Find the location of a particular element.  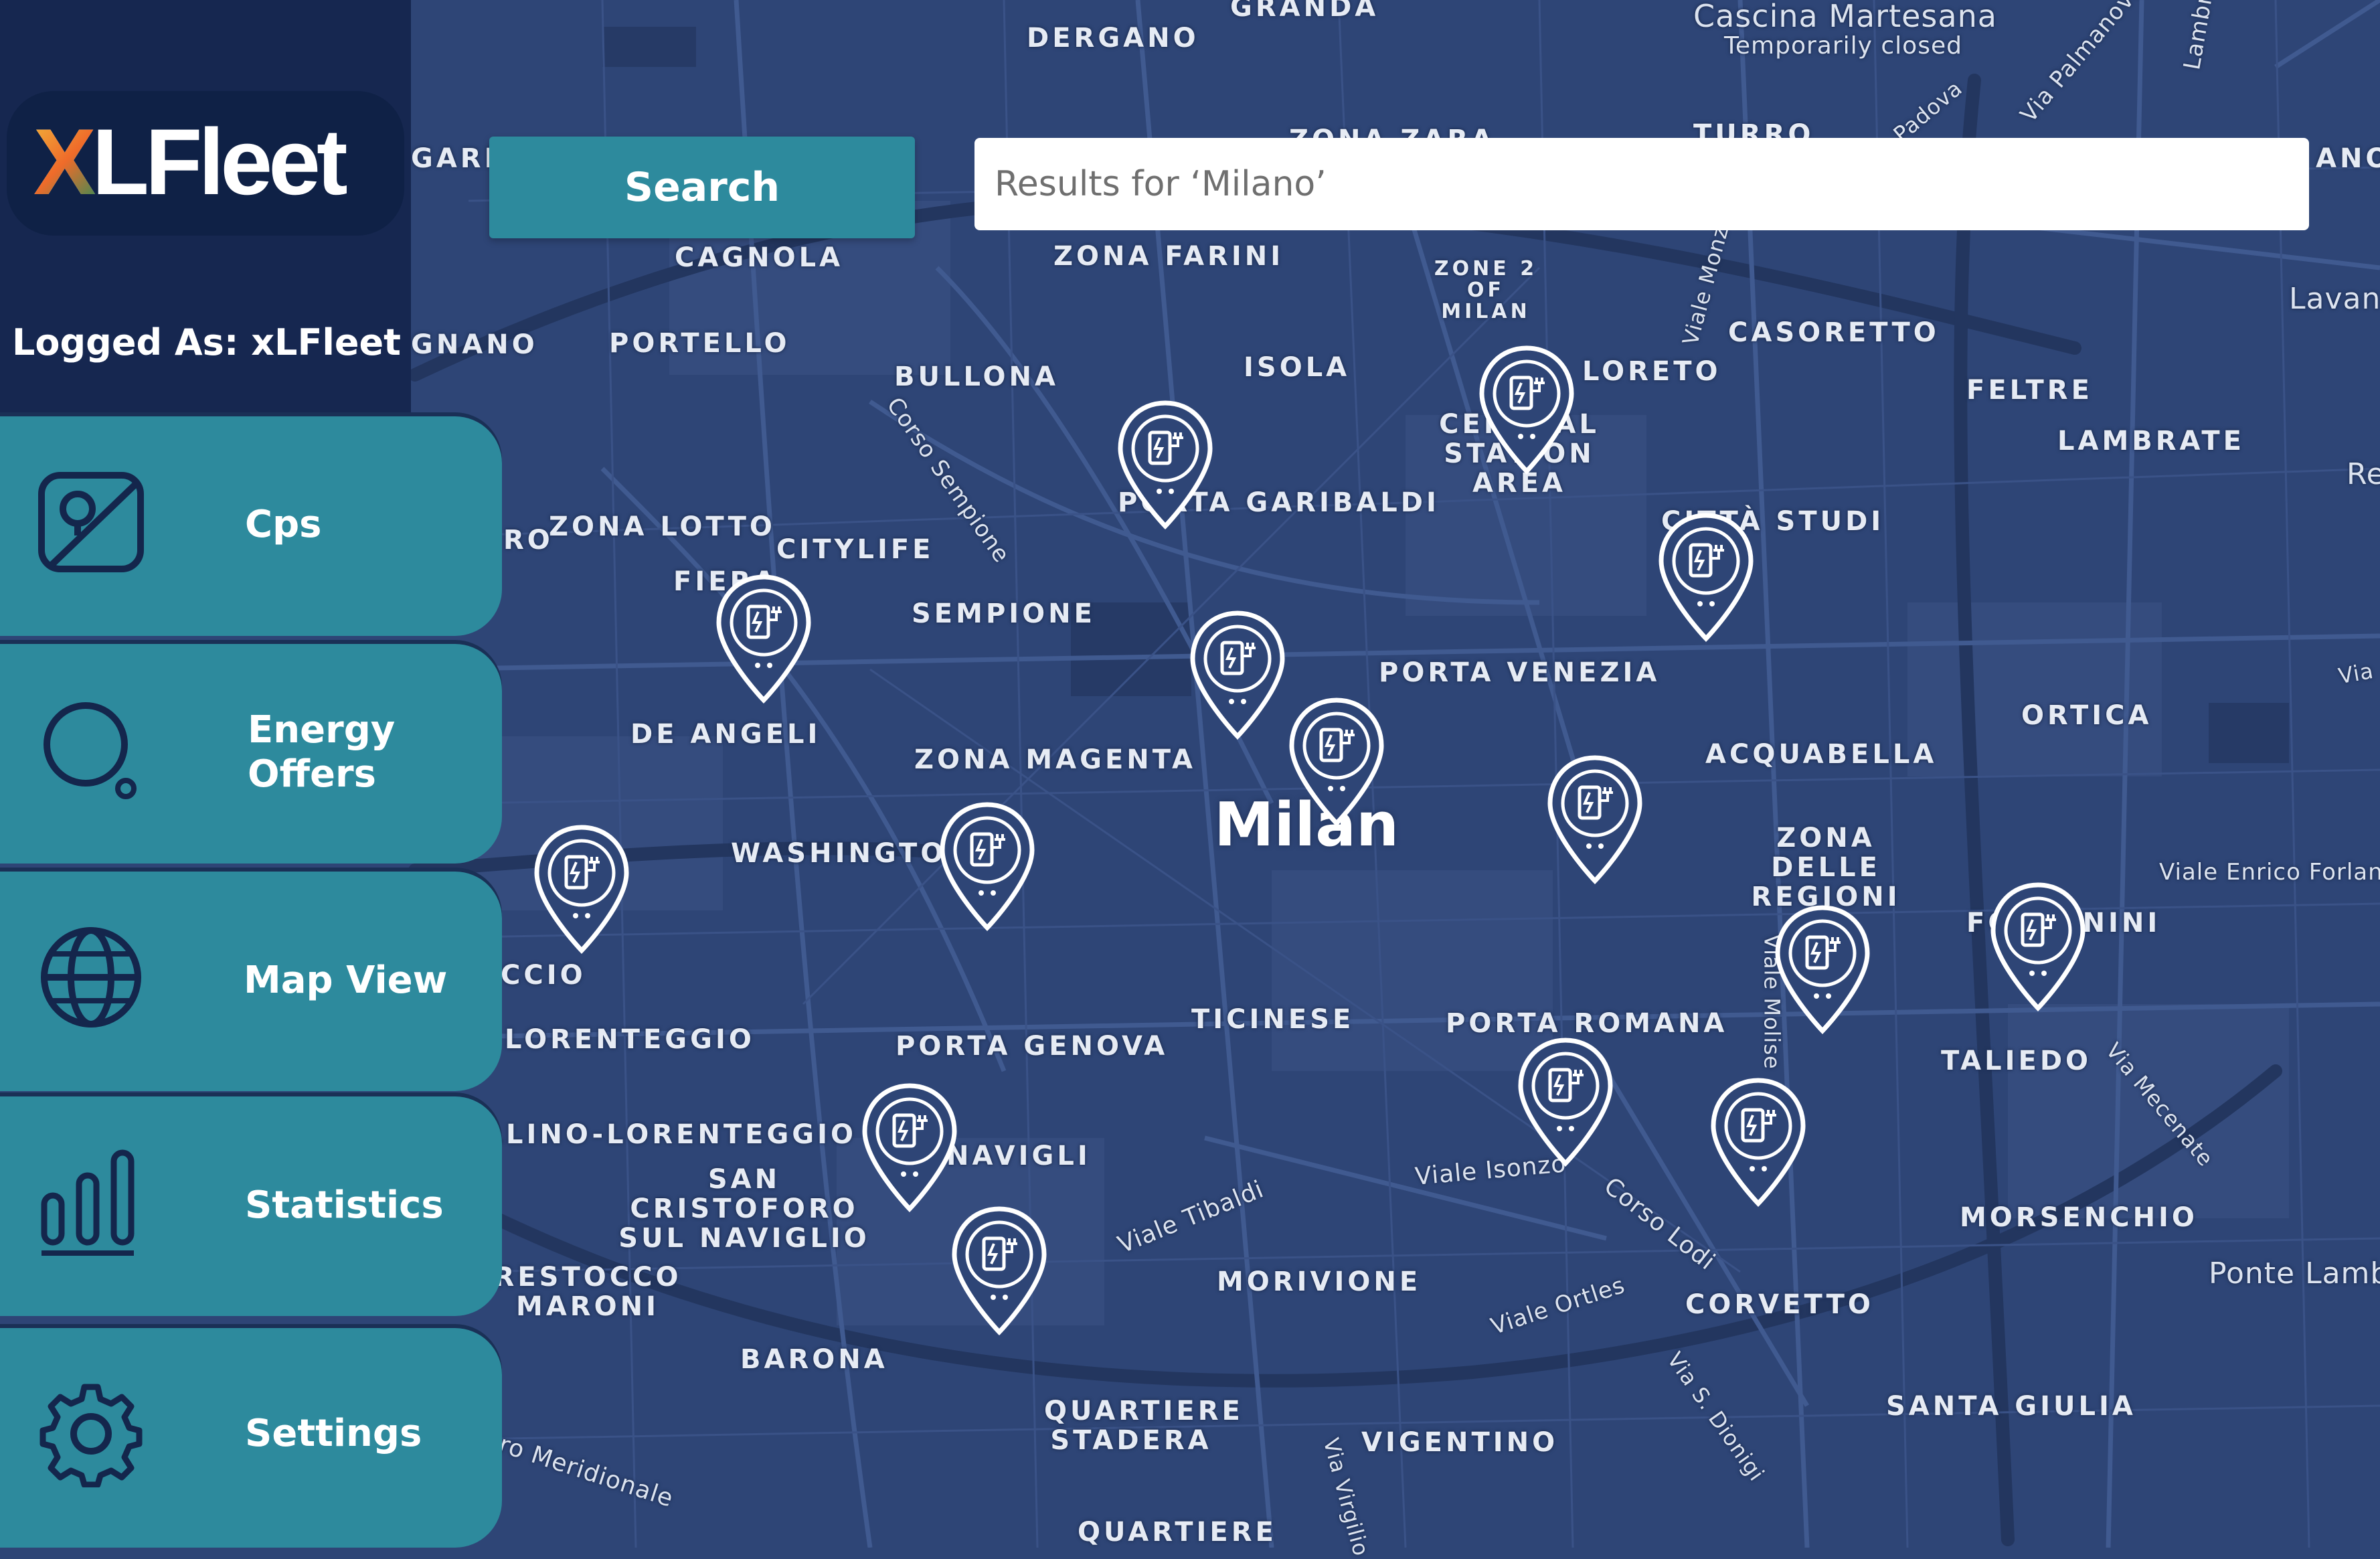

map-label: TALIEDO is located at coordinates (2017, 1061).